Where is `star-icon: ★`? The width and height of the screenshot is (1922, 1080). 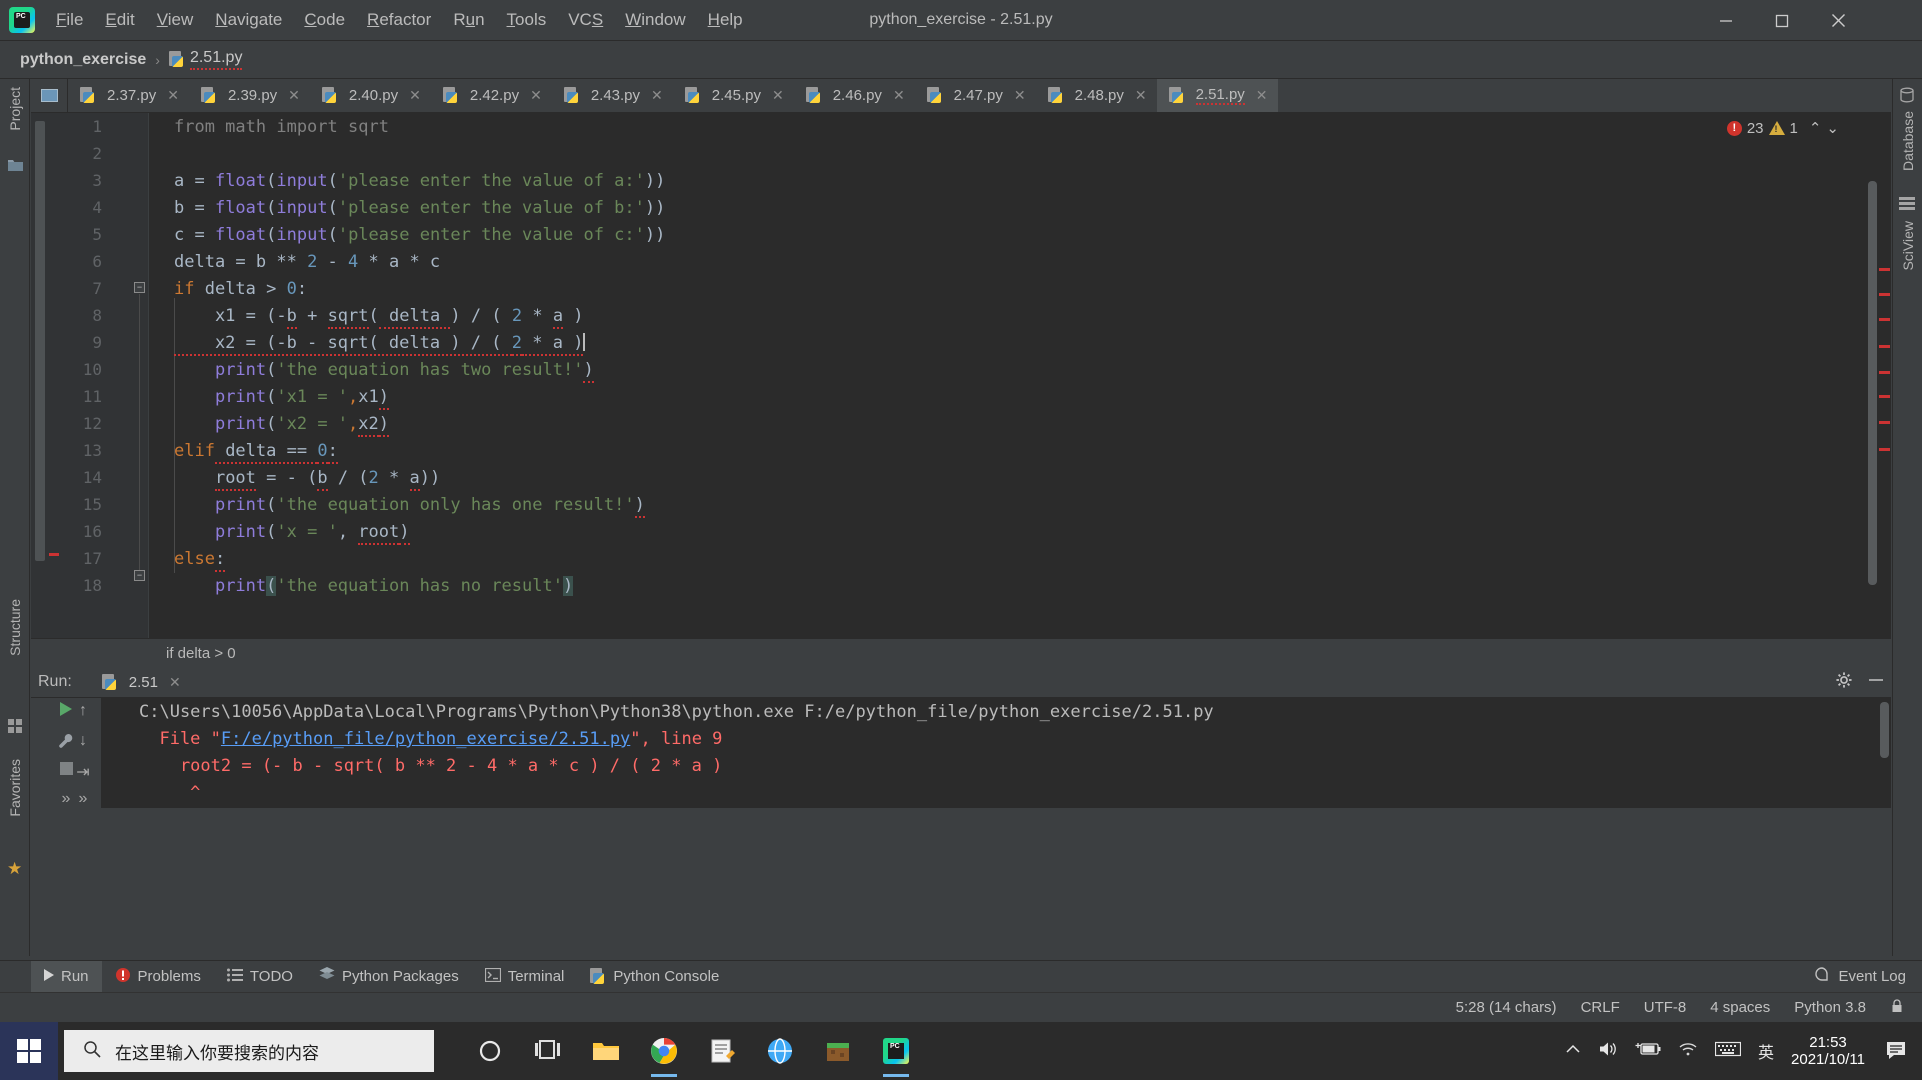
star-icon: ★ is located at coordinates (14, 869).